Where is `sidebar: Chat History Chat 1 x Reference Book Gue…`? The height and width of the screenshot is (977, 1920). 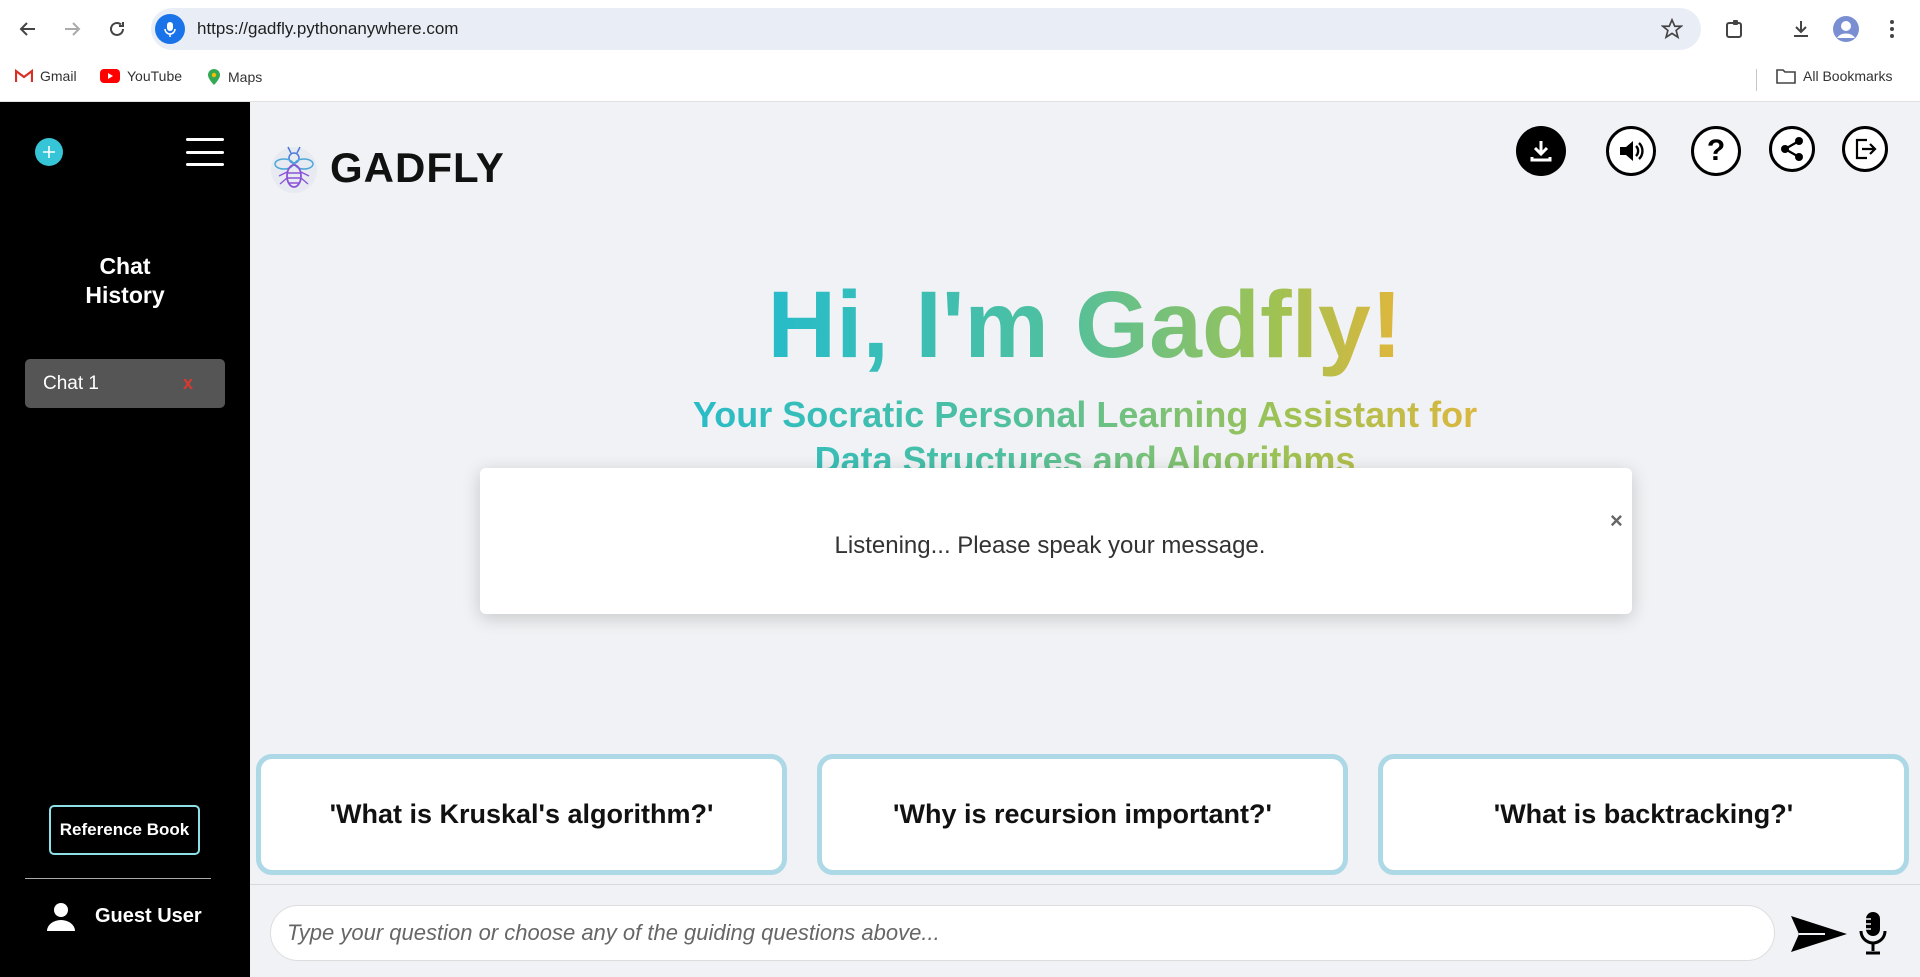
sidebar: Chat History Chat 1 x Reference Book Gue… is located at coordinates (125, 539).